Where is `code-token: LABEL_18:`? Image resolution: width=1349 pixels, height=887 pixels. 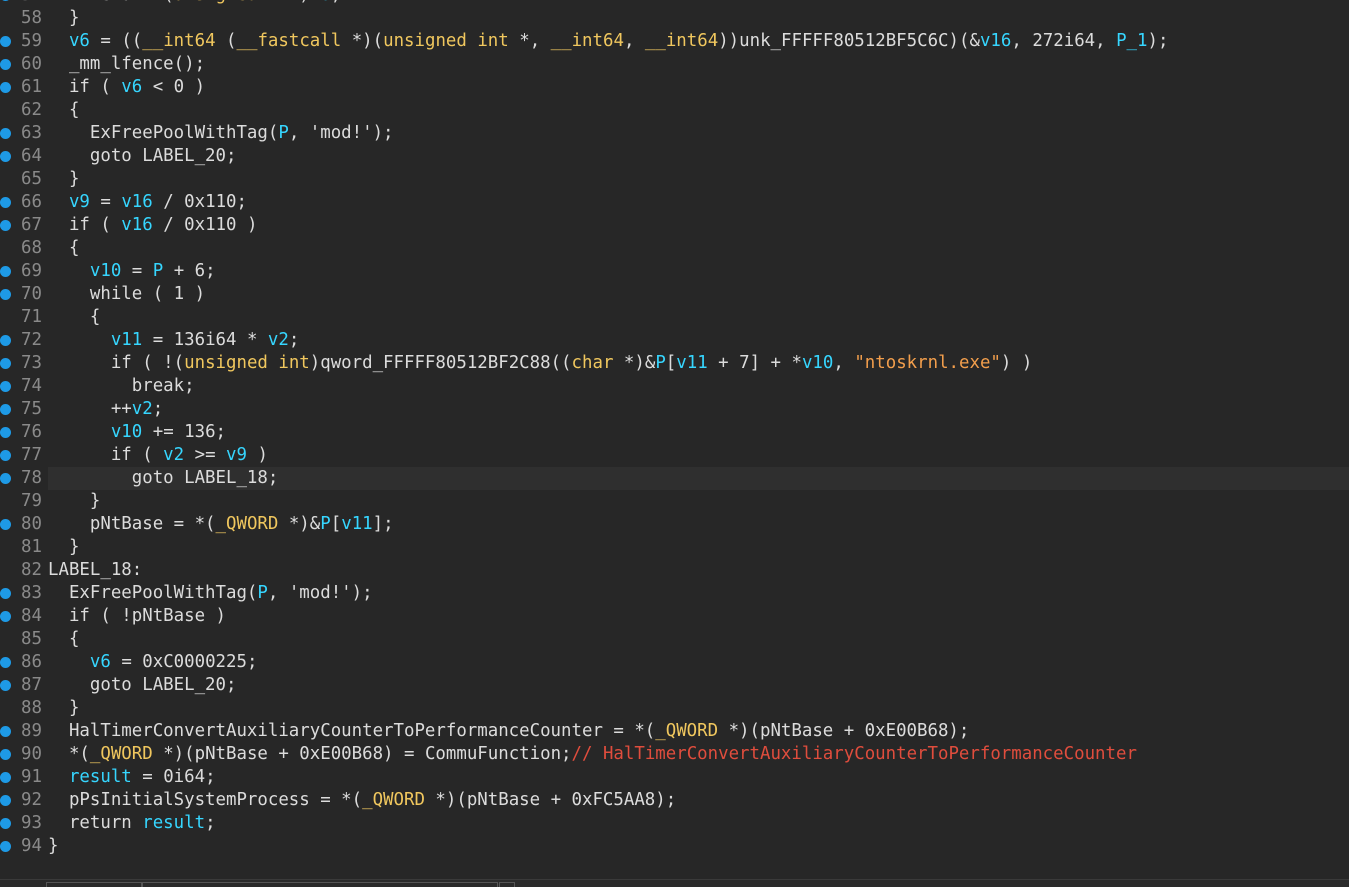 code-token: LABEL_18: is located at coordinates (95, 570).